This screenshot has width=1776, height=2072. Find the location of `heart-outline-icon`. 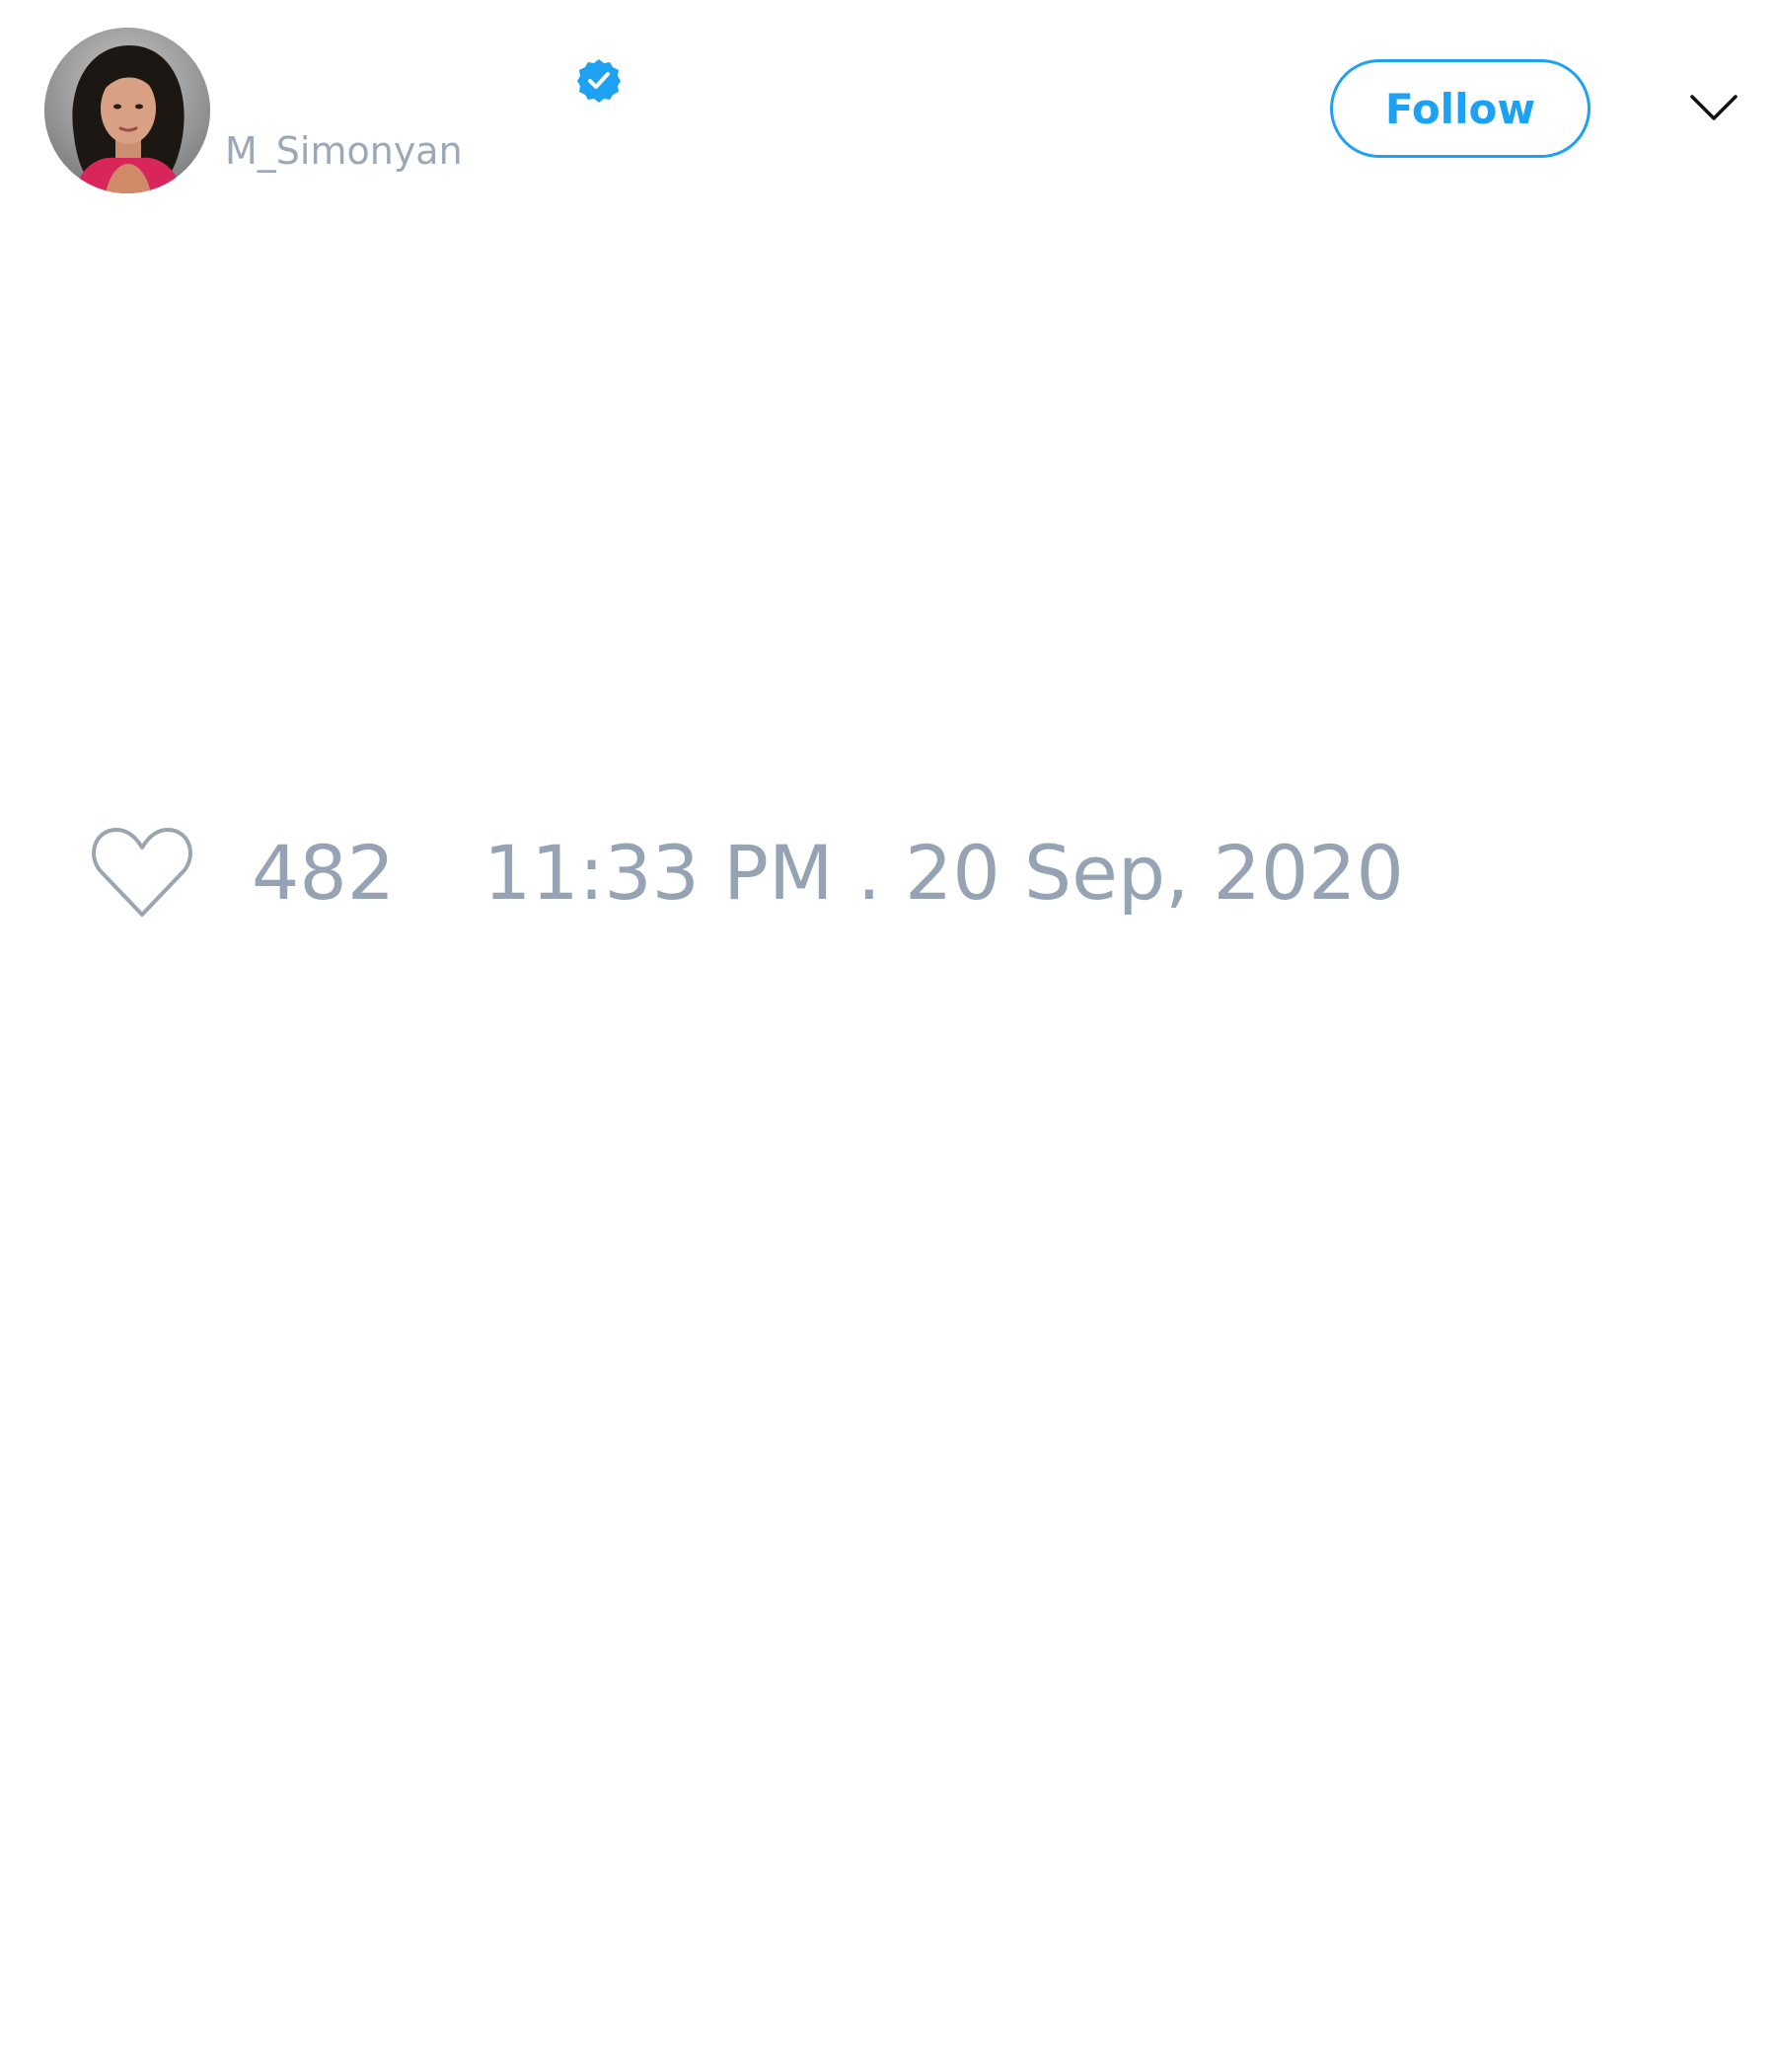

heart-outline-icon is located at coordinates (142, 873).